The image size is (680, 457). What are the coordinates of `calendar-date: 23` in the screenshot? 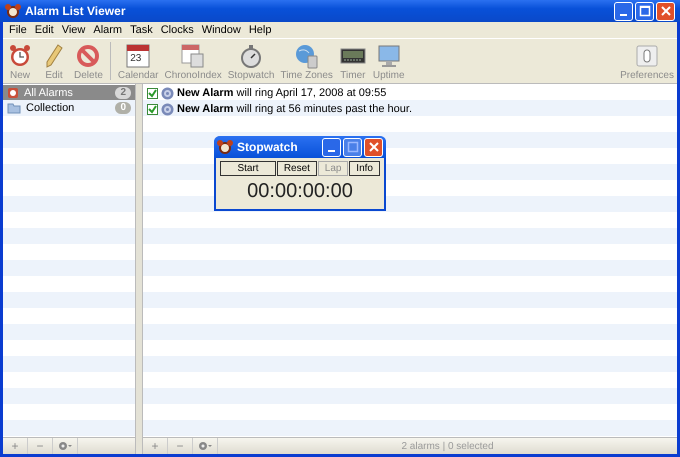 It's located at (136, 58).